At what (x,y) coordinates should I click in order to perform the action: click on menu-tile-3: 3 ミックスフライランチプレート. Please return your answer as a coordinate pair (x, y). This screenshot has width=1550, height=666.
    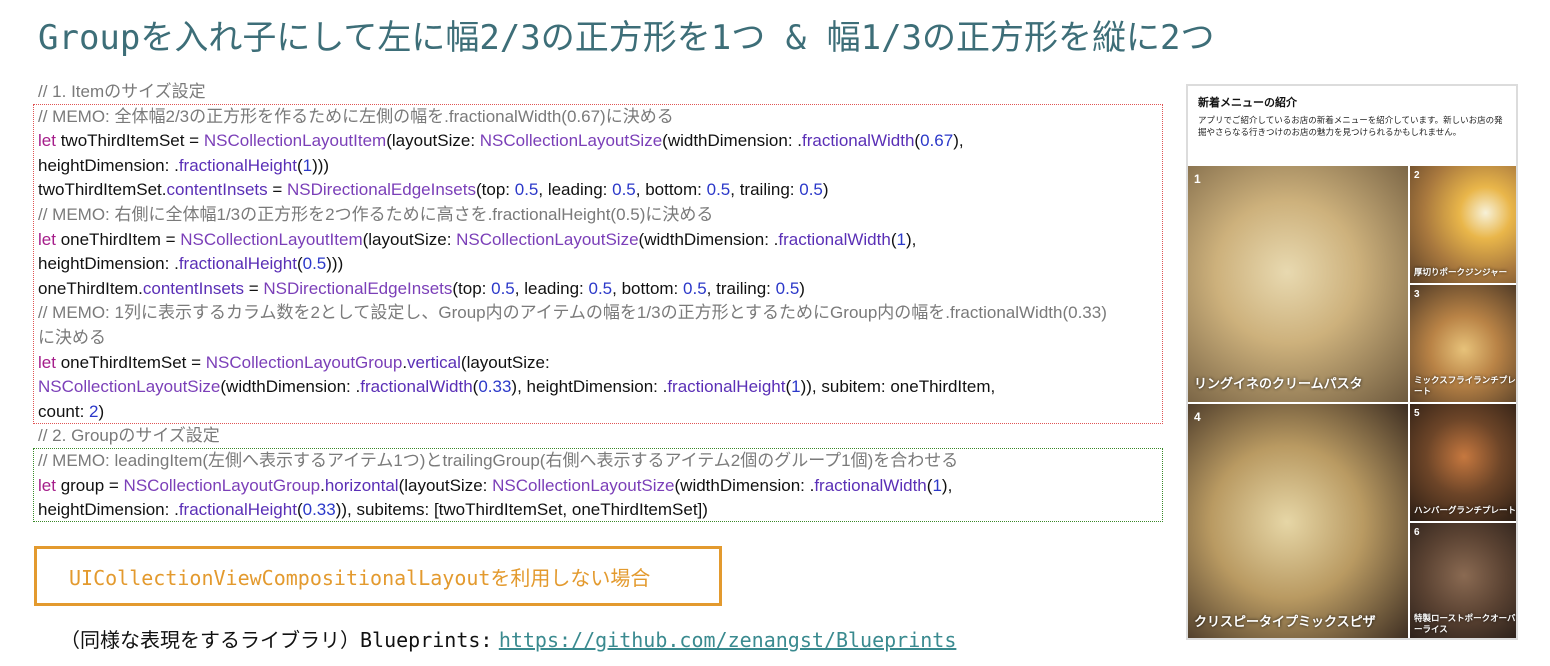
    Looking at the image, I should click on (1463, 343).